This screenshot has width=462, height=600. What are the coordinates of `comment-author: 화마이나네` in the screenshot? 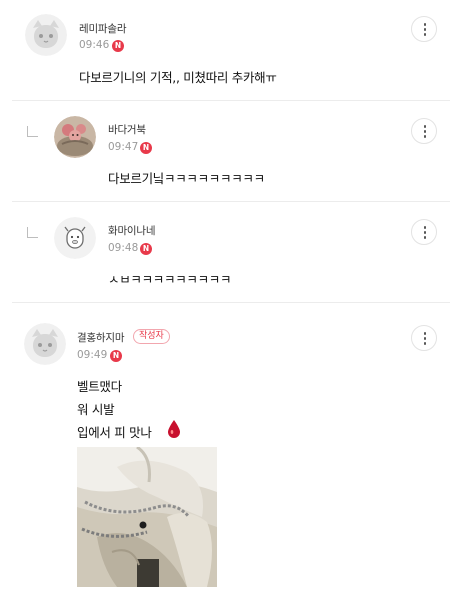 It's located at (132, 230).